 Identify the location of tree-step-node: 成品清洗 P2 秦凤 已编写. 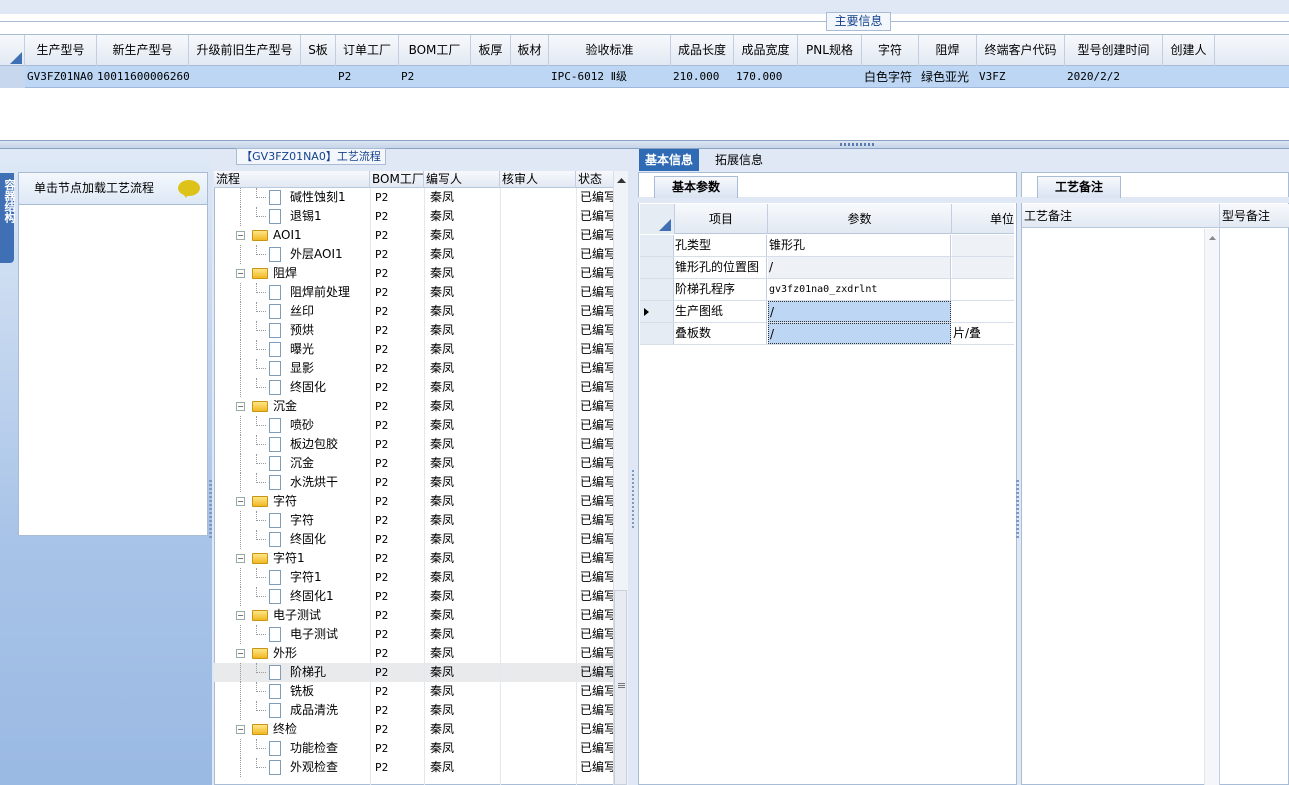
(414, 710).